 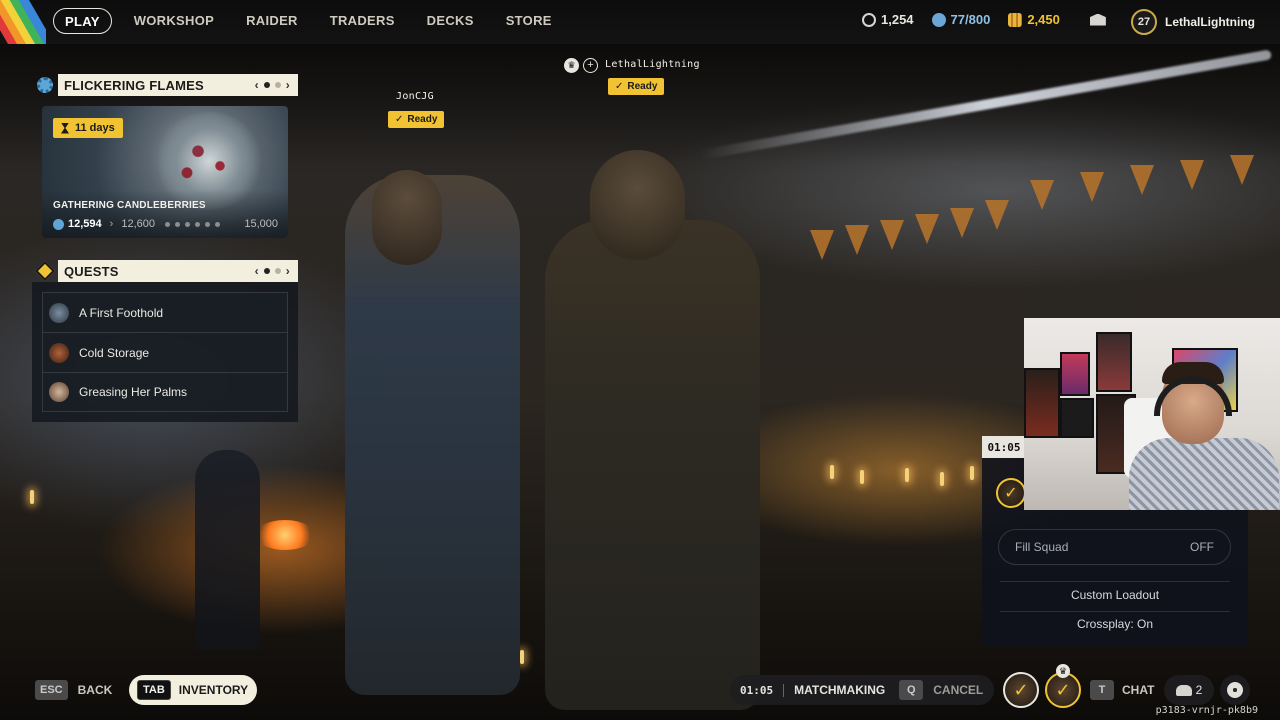 I want to click on mail-icon, so click(x=1097, y=19).